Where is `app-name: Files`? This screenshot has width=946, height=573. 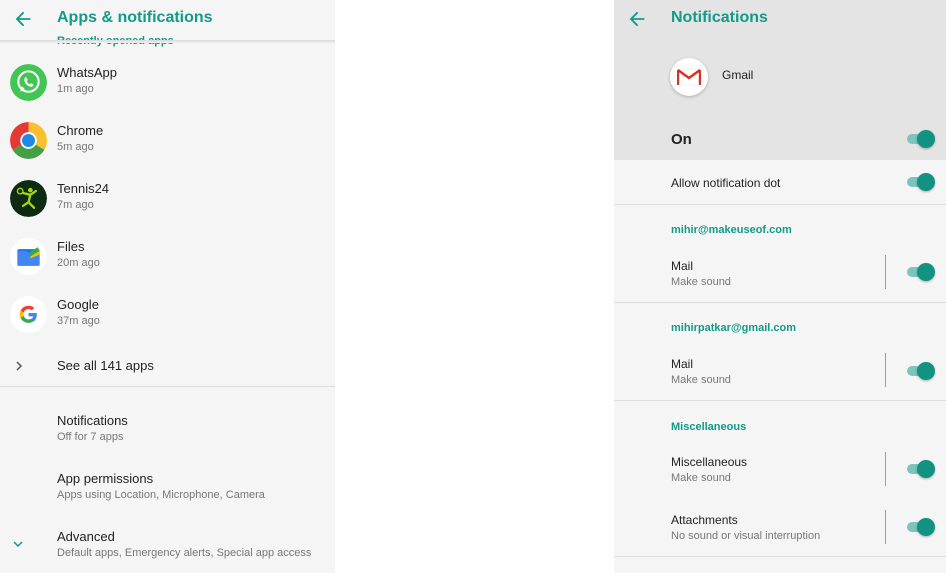
app-name: Files is located at coordinates (71, 246).